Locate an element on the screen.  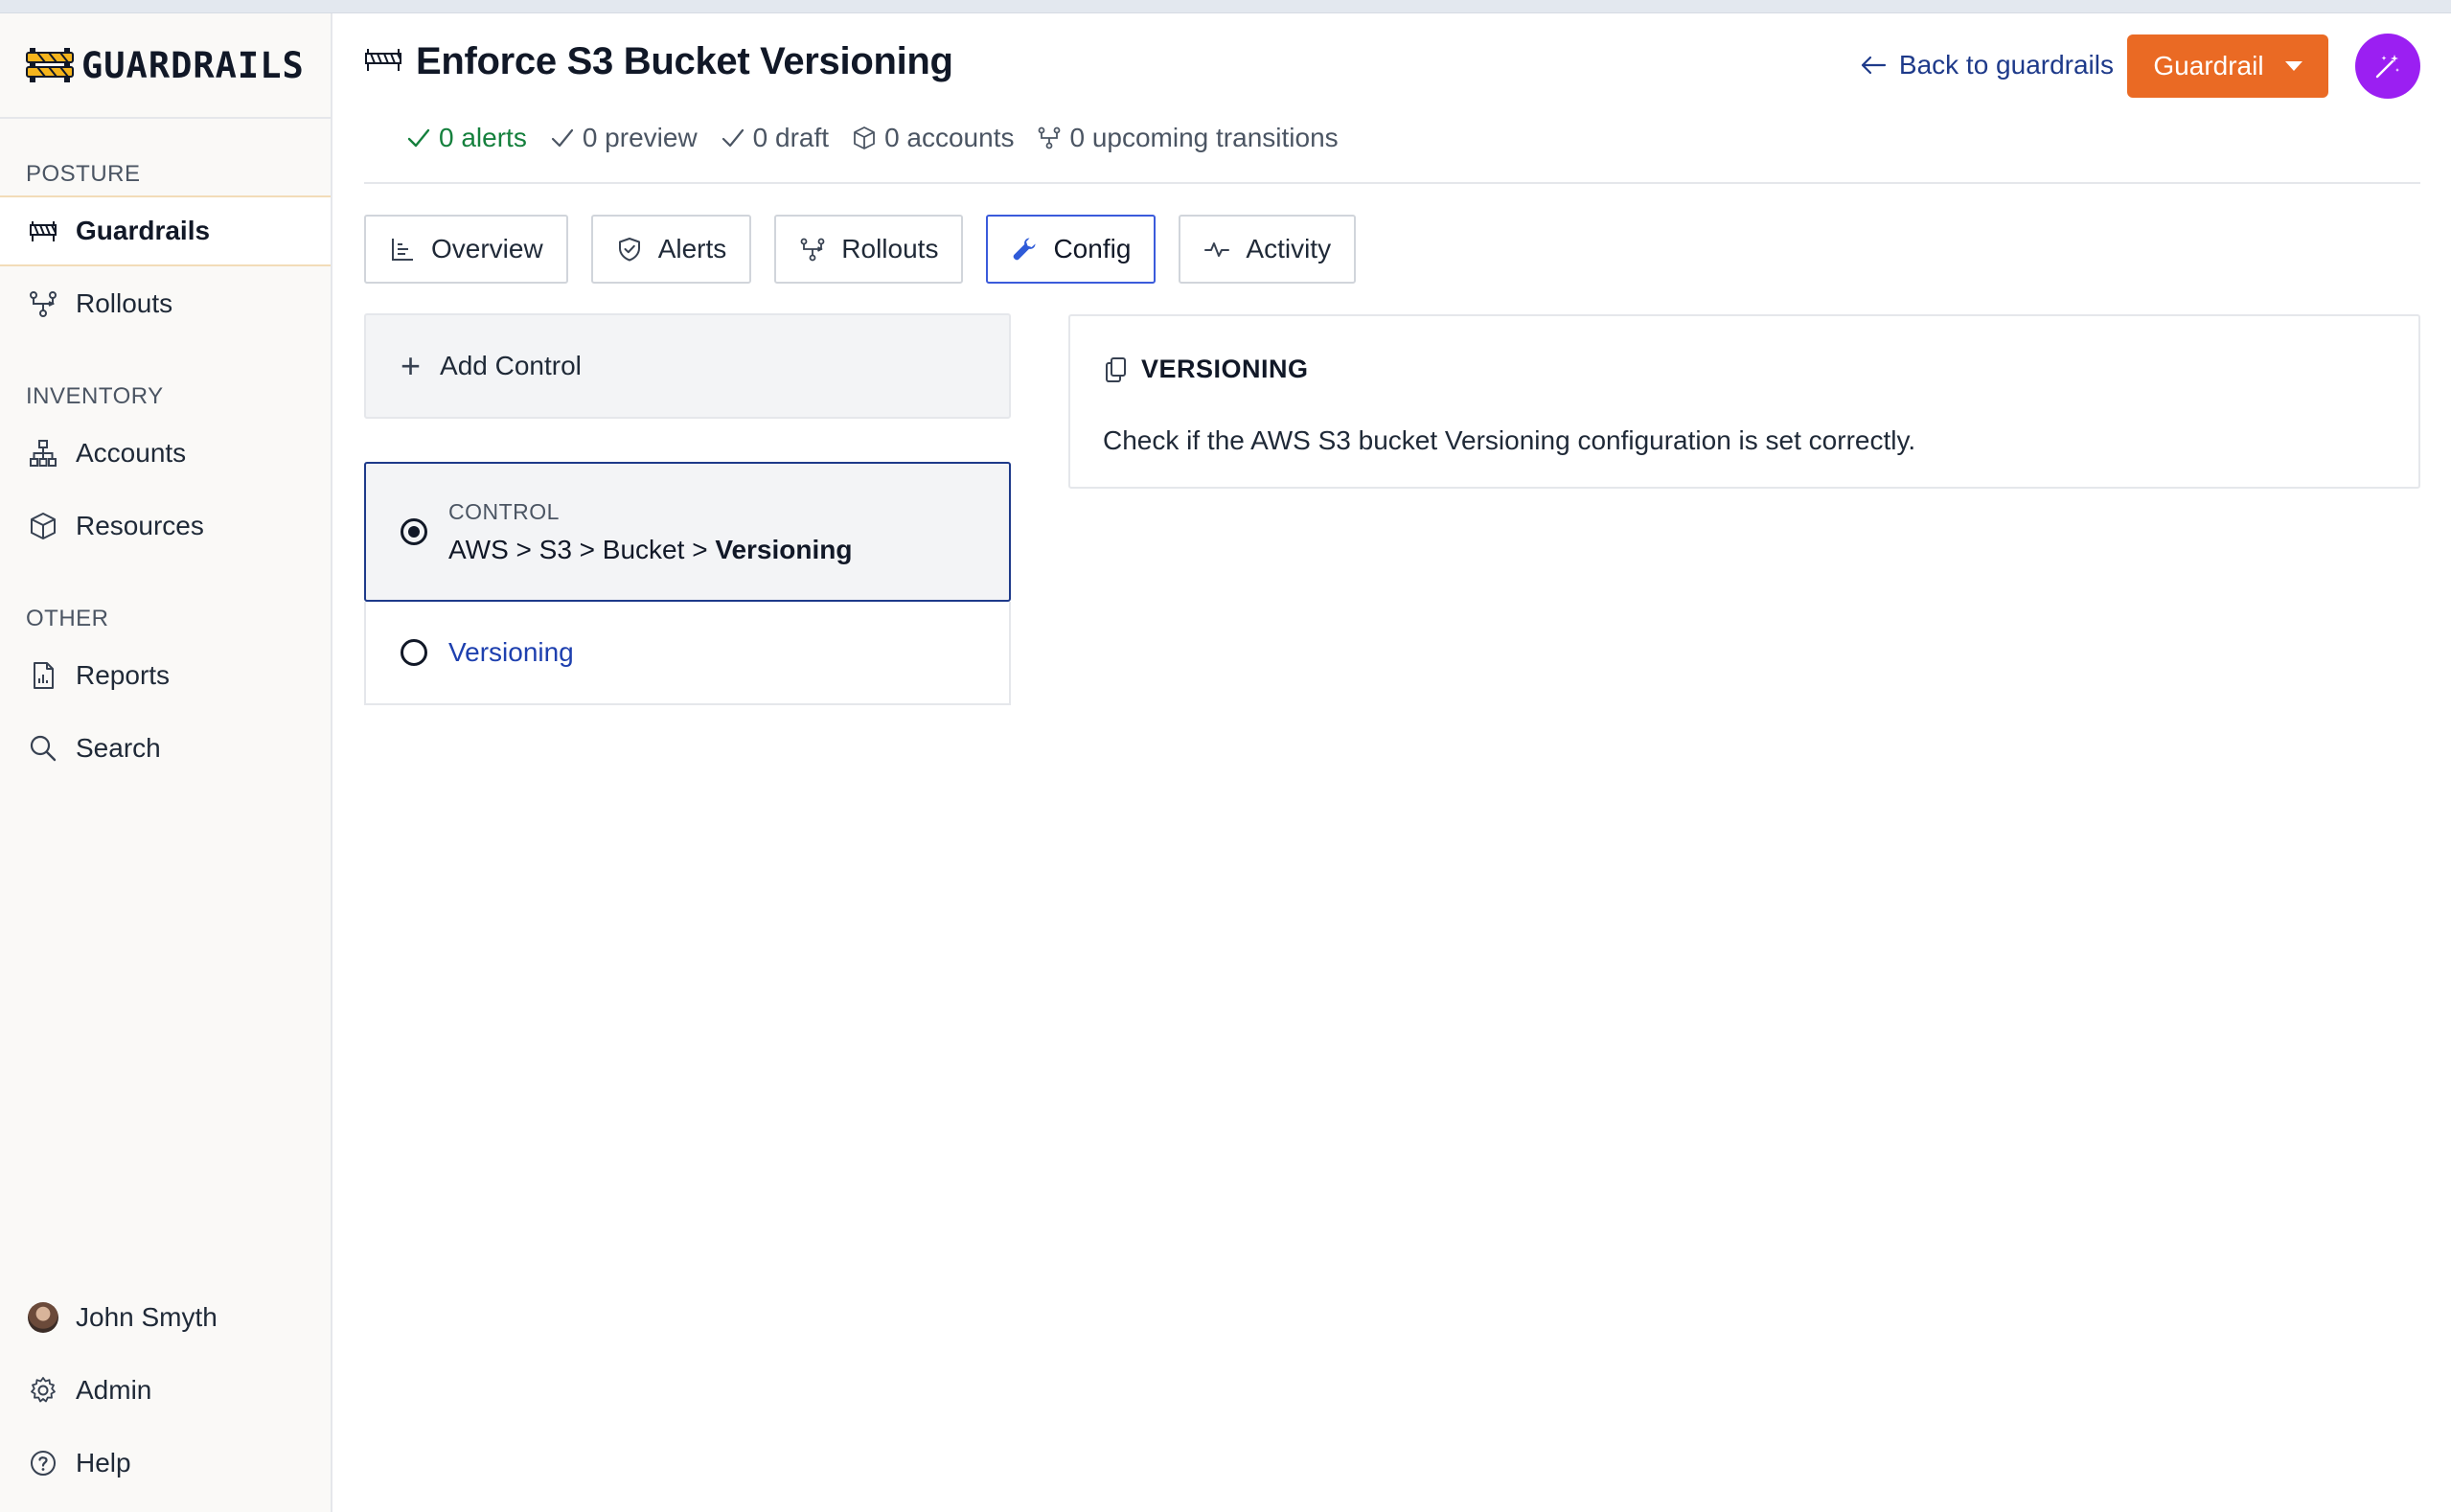
stat-draft-label: 0 draft is located at coordinates (791, 137).